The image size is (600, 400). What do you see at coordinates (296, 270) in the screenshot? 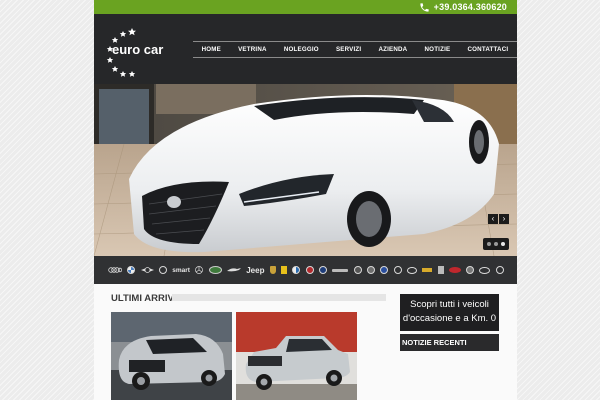
I see `alfa-romeo-logo-icon` at bounding box center [296, 270].